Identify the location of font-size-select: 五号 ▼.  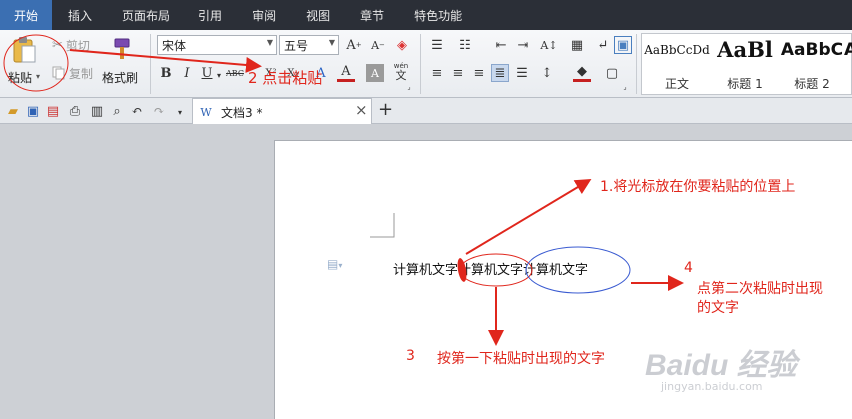
(309, 45).